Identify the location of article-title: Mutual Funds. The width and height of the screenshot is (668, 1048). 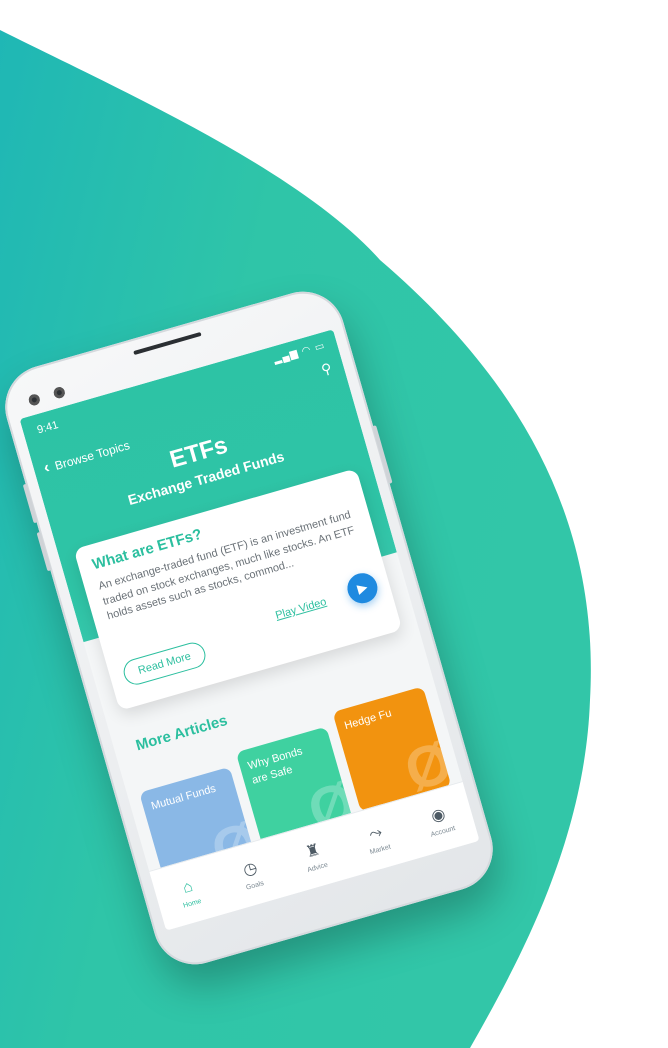
(183, 797).